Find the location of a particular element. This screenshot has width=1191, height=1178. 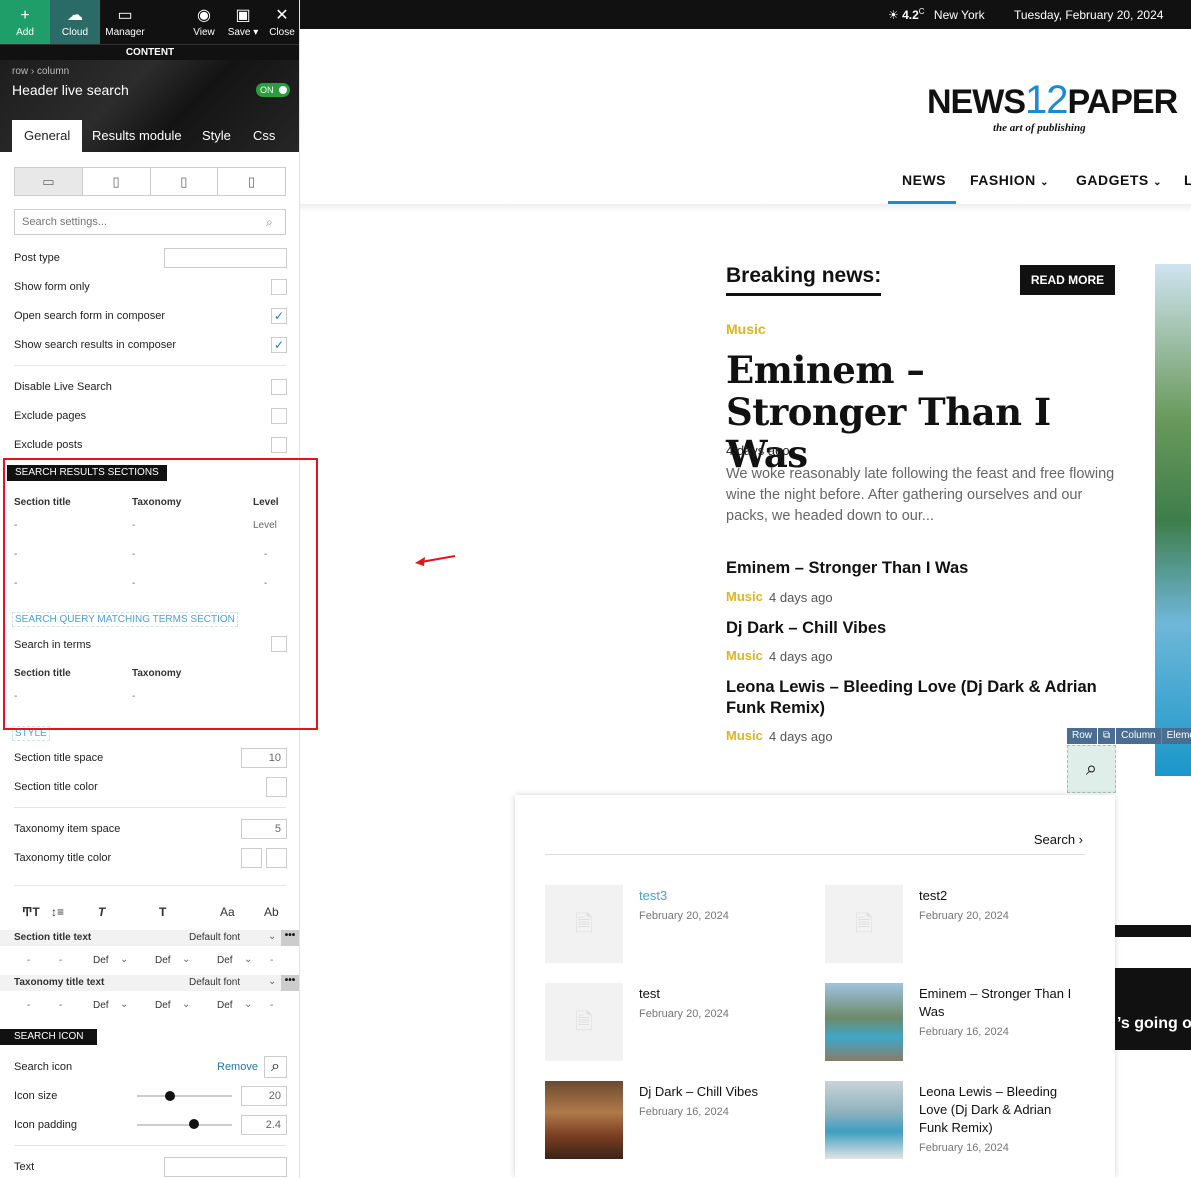

tax-title-color-picker is located at coordinates (251, 858).